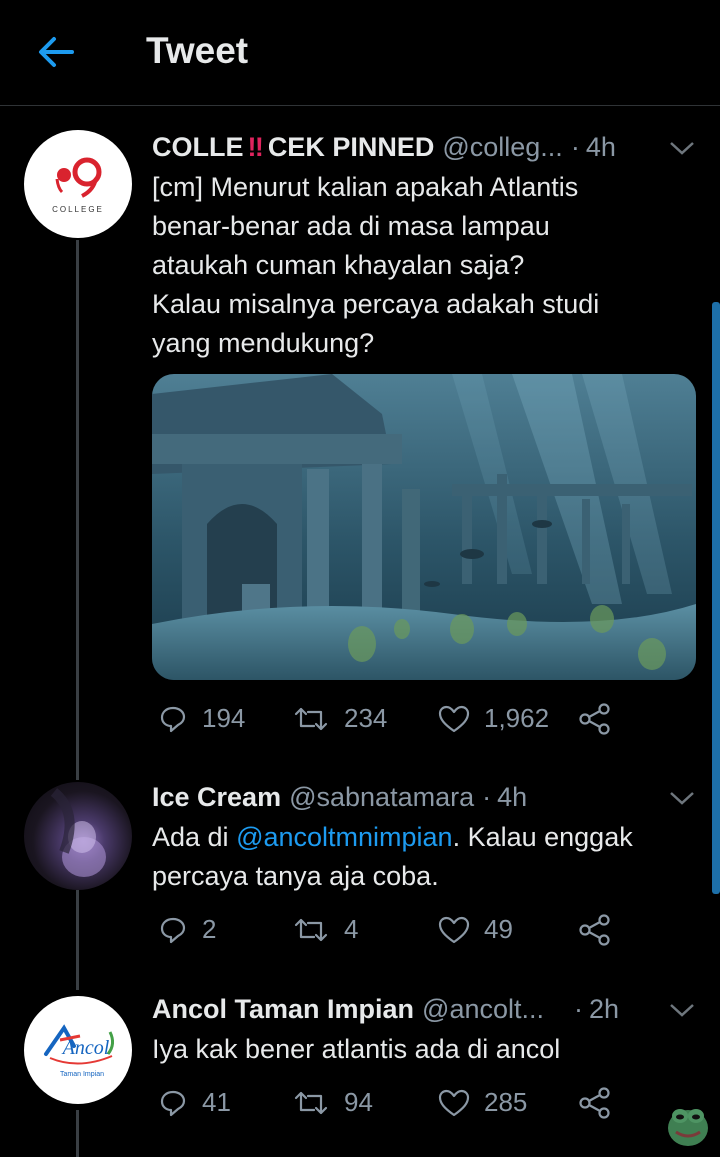  What do you see at coordinates (56, 52) in the screenshot?
I see `back-arrow-icon` at bounding box center [56, 52].